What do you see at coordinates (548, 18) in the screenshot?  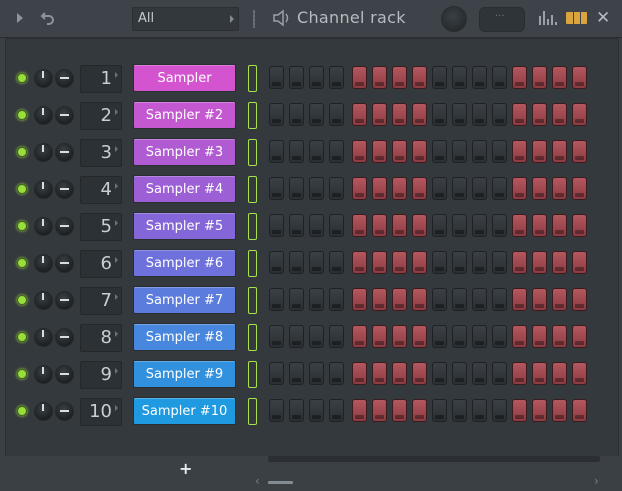 I see `graph-editor-icon` at bounding box center [548, 18].